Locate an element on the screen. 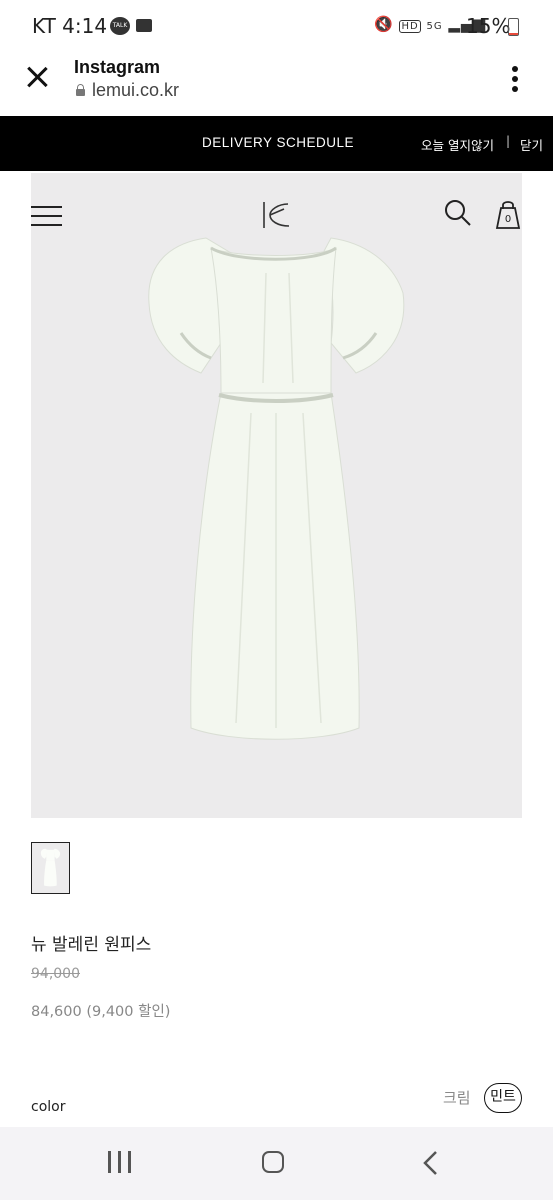 The image size is (553, 1200). delivery-banner: DELIVERY SCHEDULE 오늘 열지않기 | 닫기 is located at coordinates (276, 143).